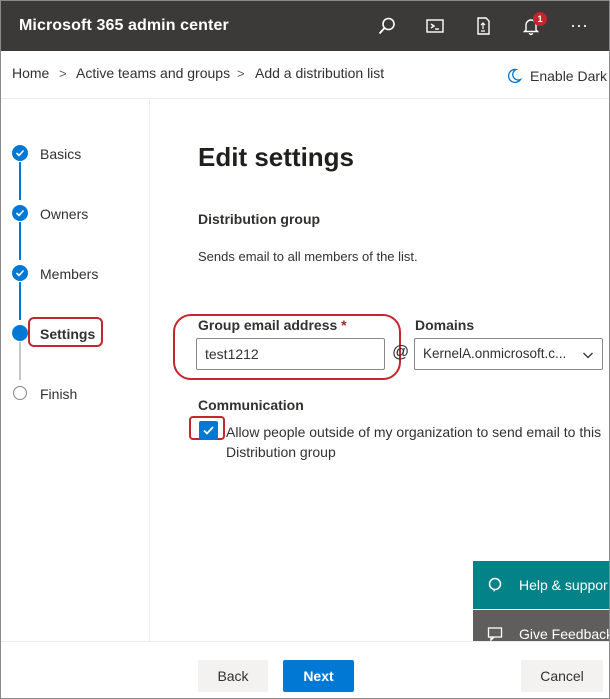 This screenshot has width=610, height=699. Describe the element at coordinates (540, 19) in the screenshot. I see `notification-badge: 1` at that location.